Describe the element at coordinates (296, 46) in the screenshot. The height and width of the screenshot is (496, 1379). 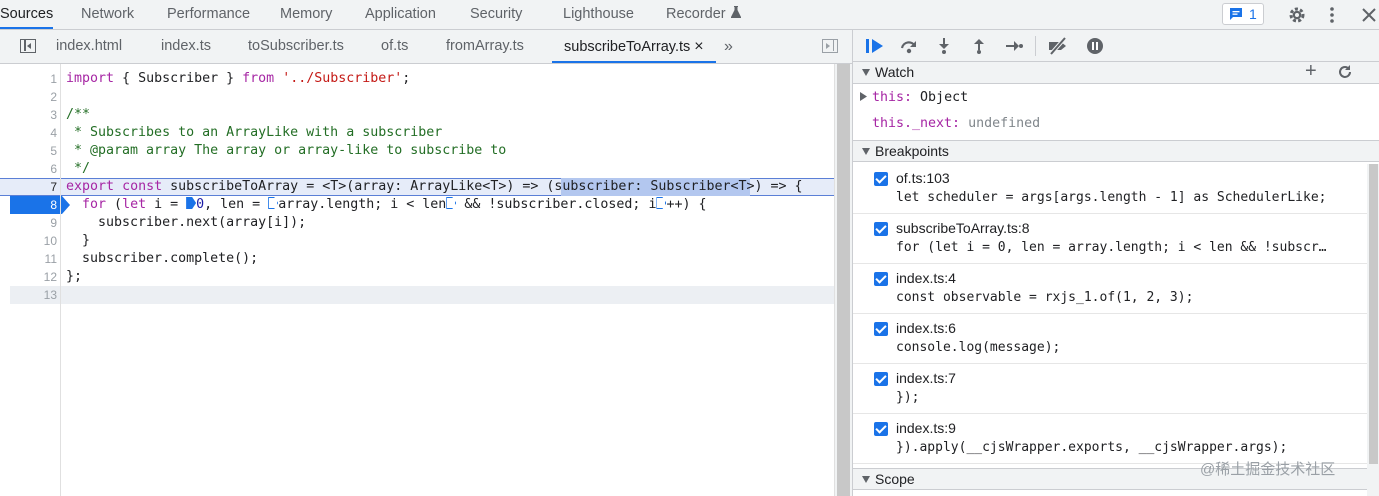
I see `file-tab-tosubscriber: toSubscriber.ts` at that location.